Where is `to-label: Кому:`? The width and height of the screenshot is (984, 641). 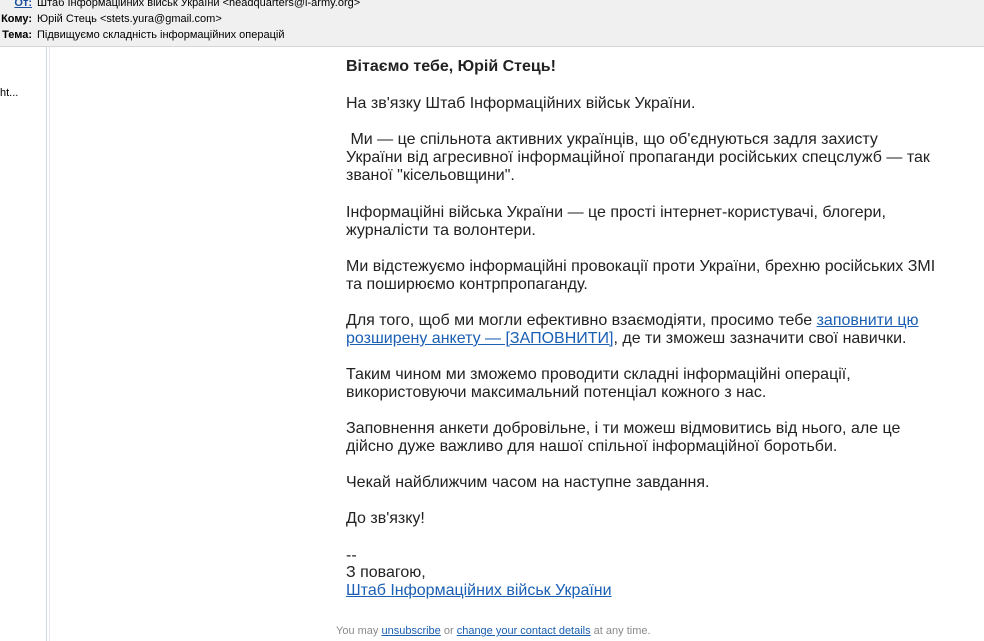 to-label: Кому: is located at coordinates (16, 19).